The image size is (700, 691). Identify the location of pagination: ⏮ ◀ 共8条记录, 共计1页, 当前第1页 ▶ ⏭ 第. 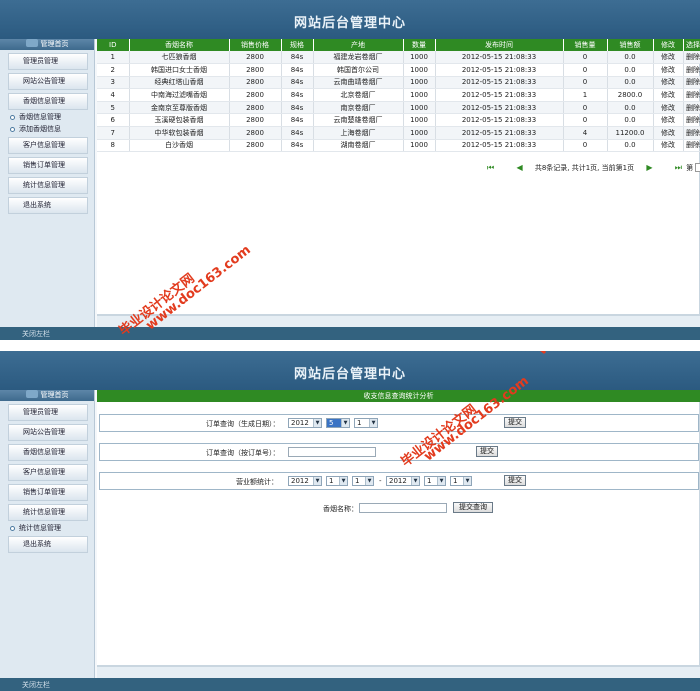
(588, 168).